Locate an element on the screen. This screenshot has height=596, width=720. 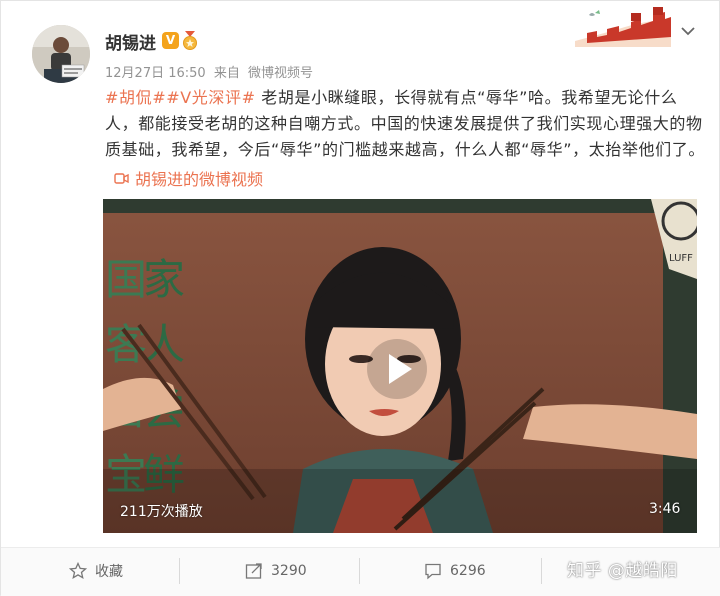
video-link-label: 胡锡进的微博视频 is located at coordinates (199, 178).